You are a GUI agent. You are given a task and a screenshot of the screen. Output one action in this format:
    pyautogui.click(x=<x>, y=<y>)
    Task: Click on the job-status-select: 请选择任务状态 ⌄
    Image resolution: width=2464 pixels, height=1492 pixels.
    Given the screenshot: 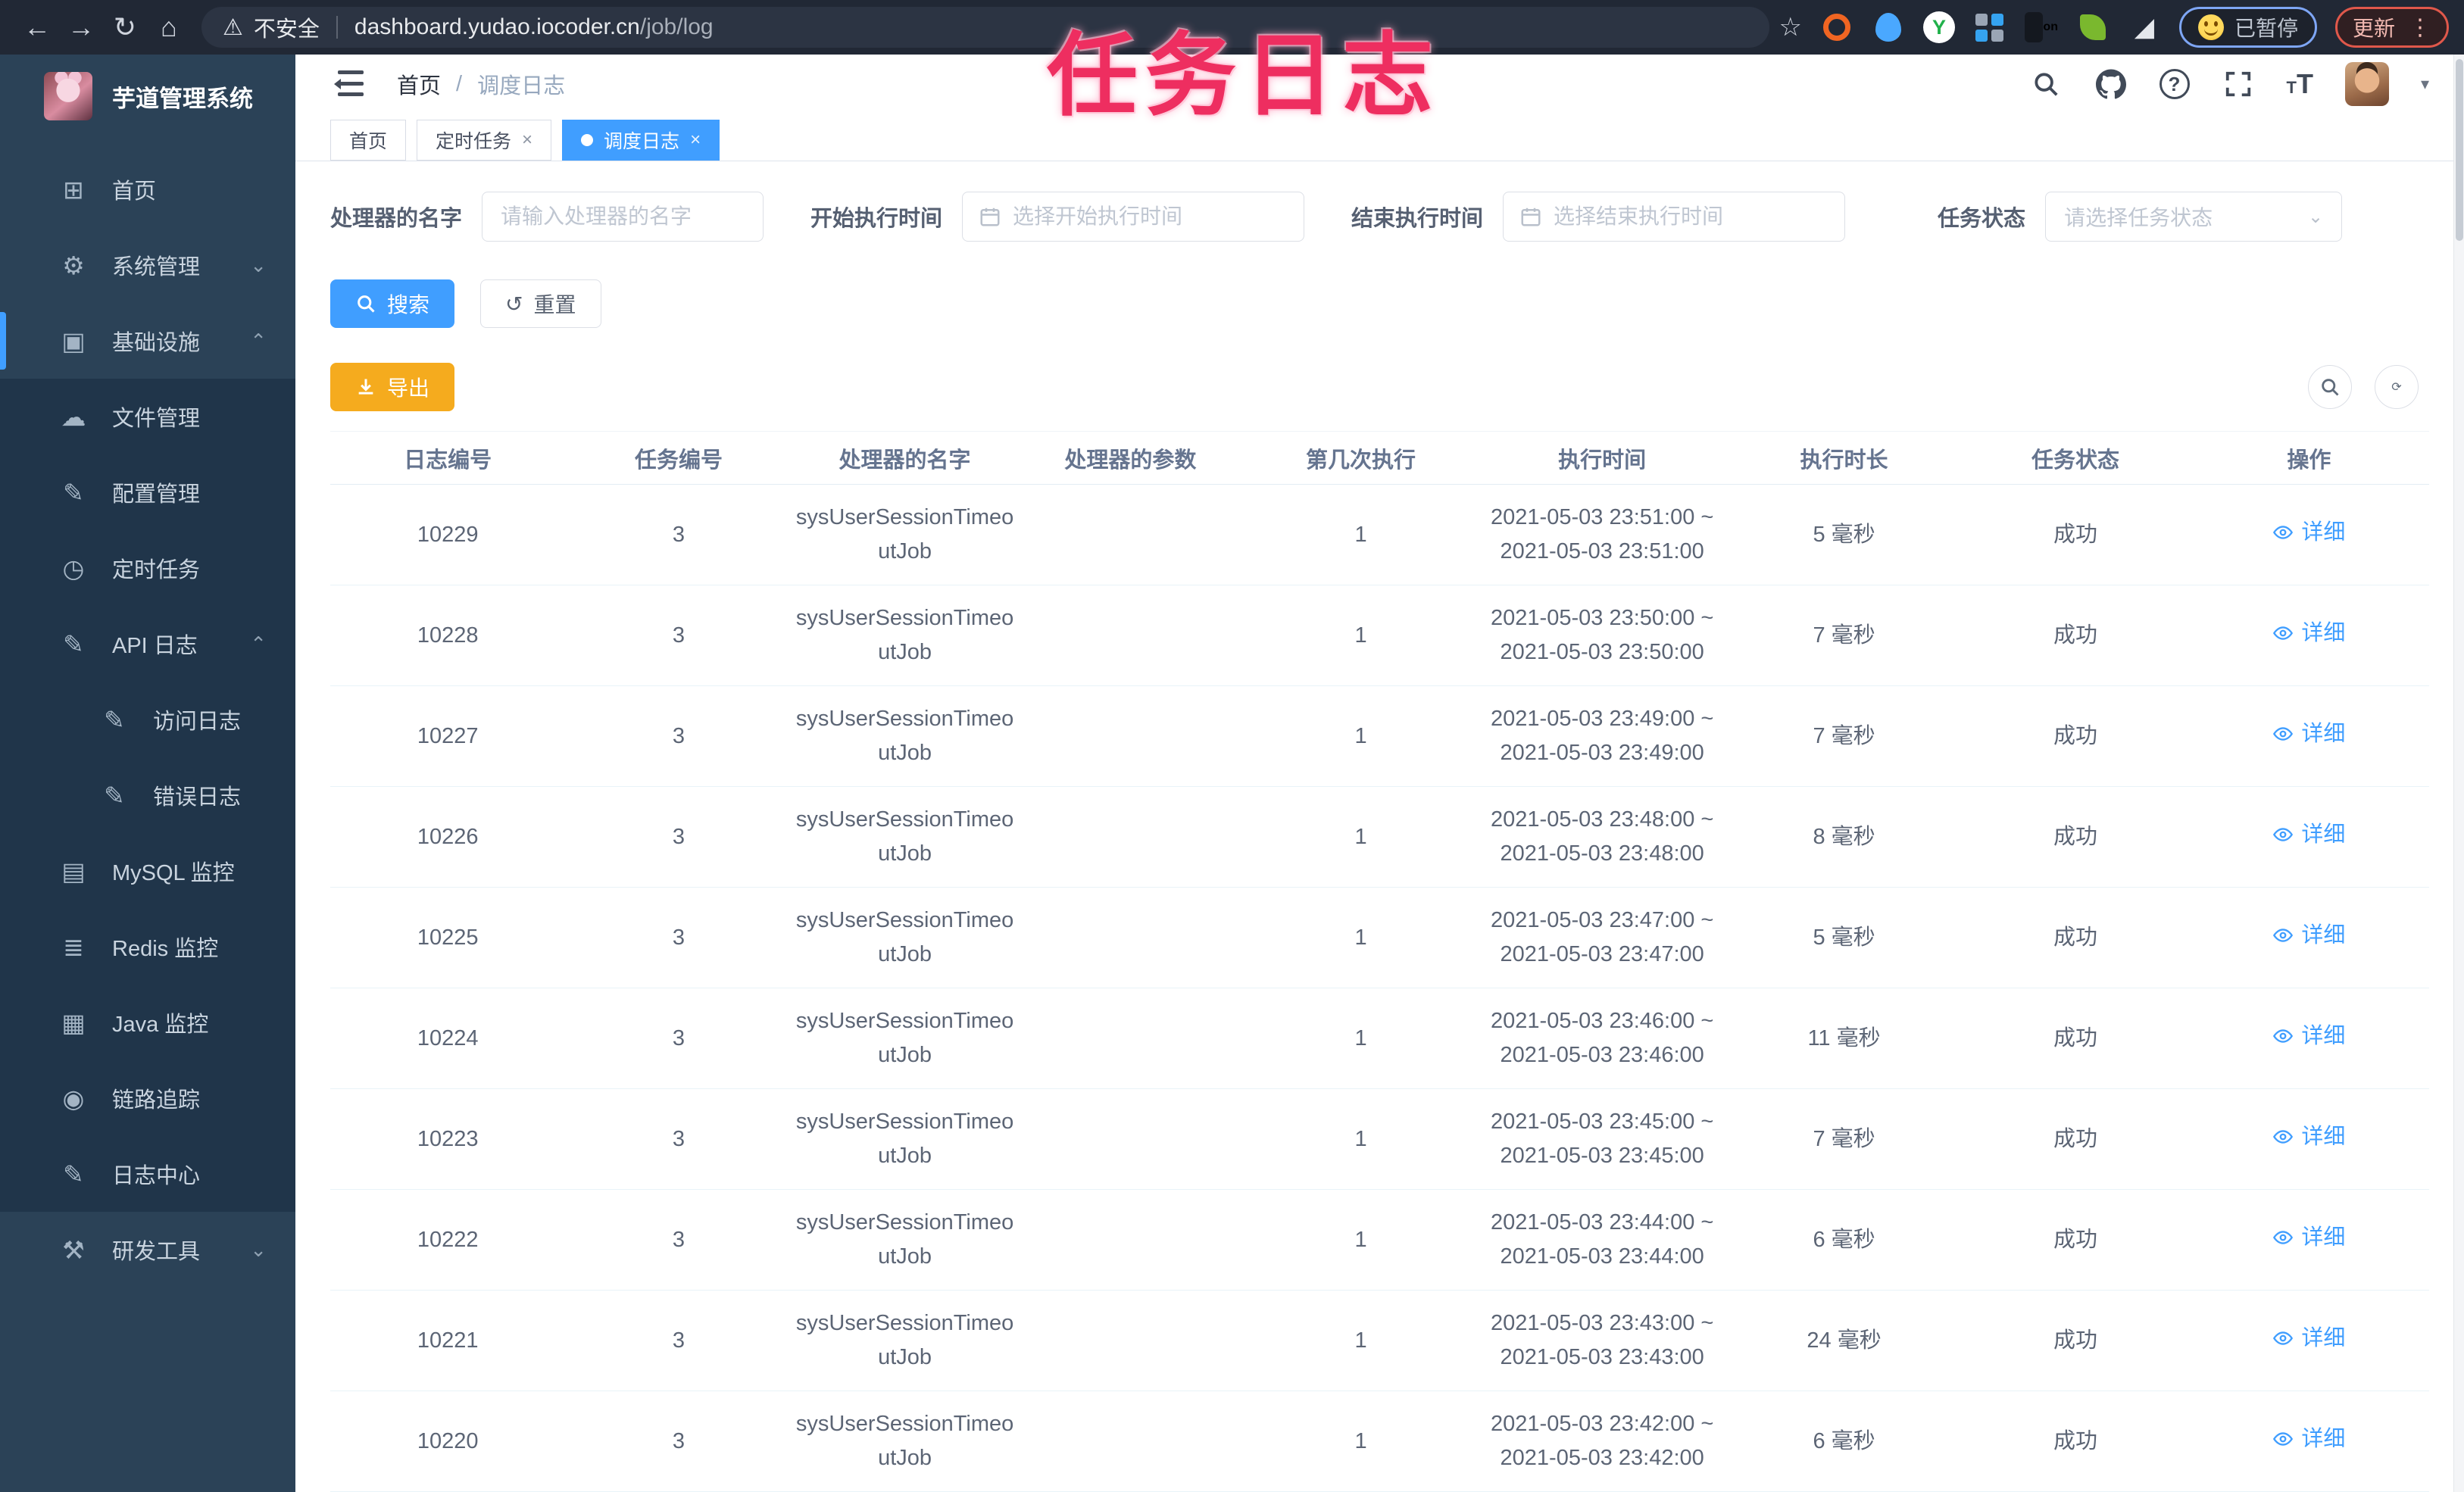 What is the action you would take?
    pyautogui.click(x=2194, y=217)
    